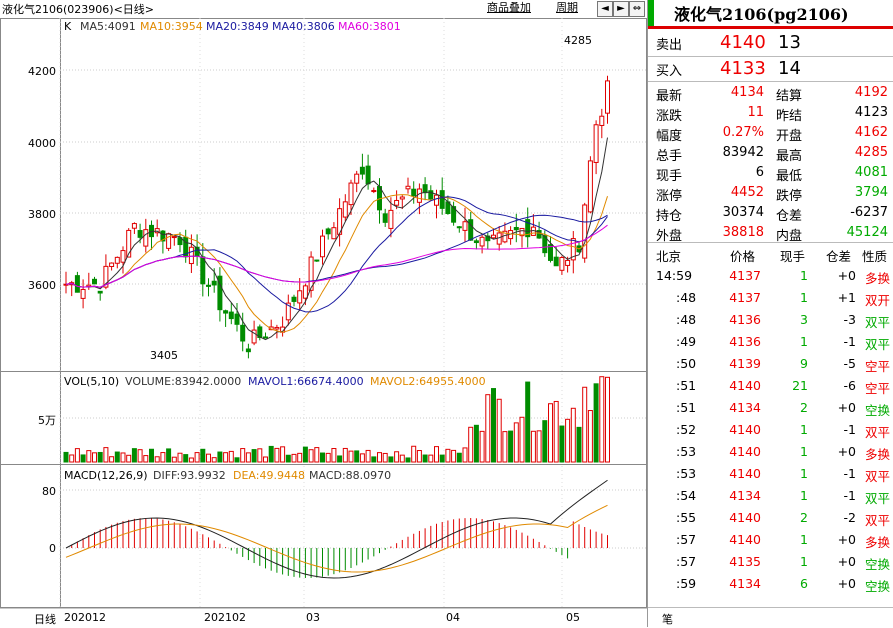  I want to click on tab-trades: 笔, so click(667, 619).